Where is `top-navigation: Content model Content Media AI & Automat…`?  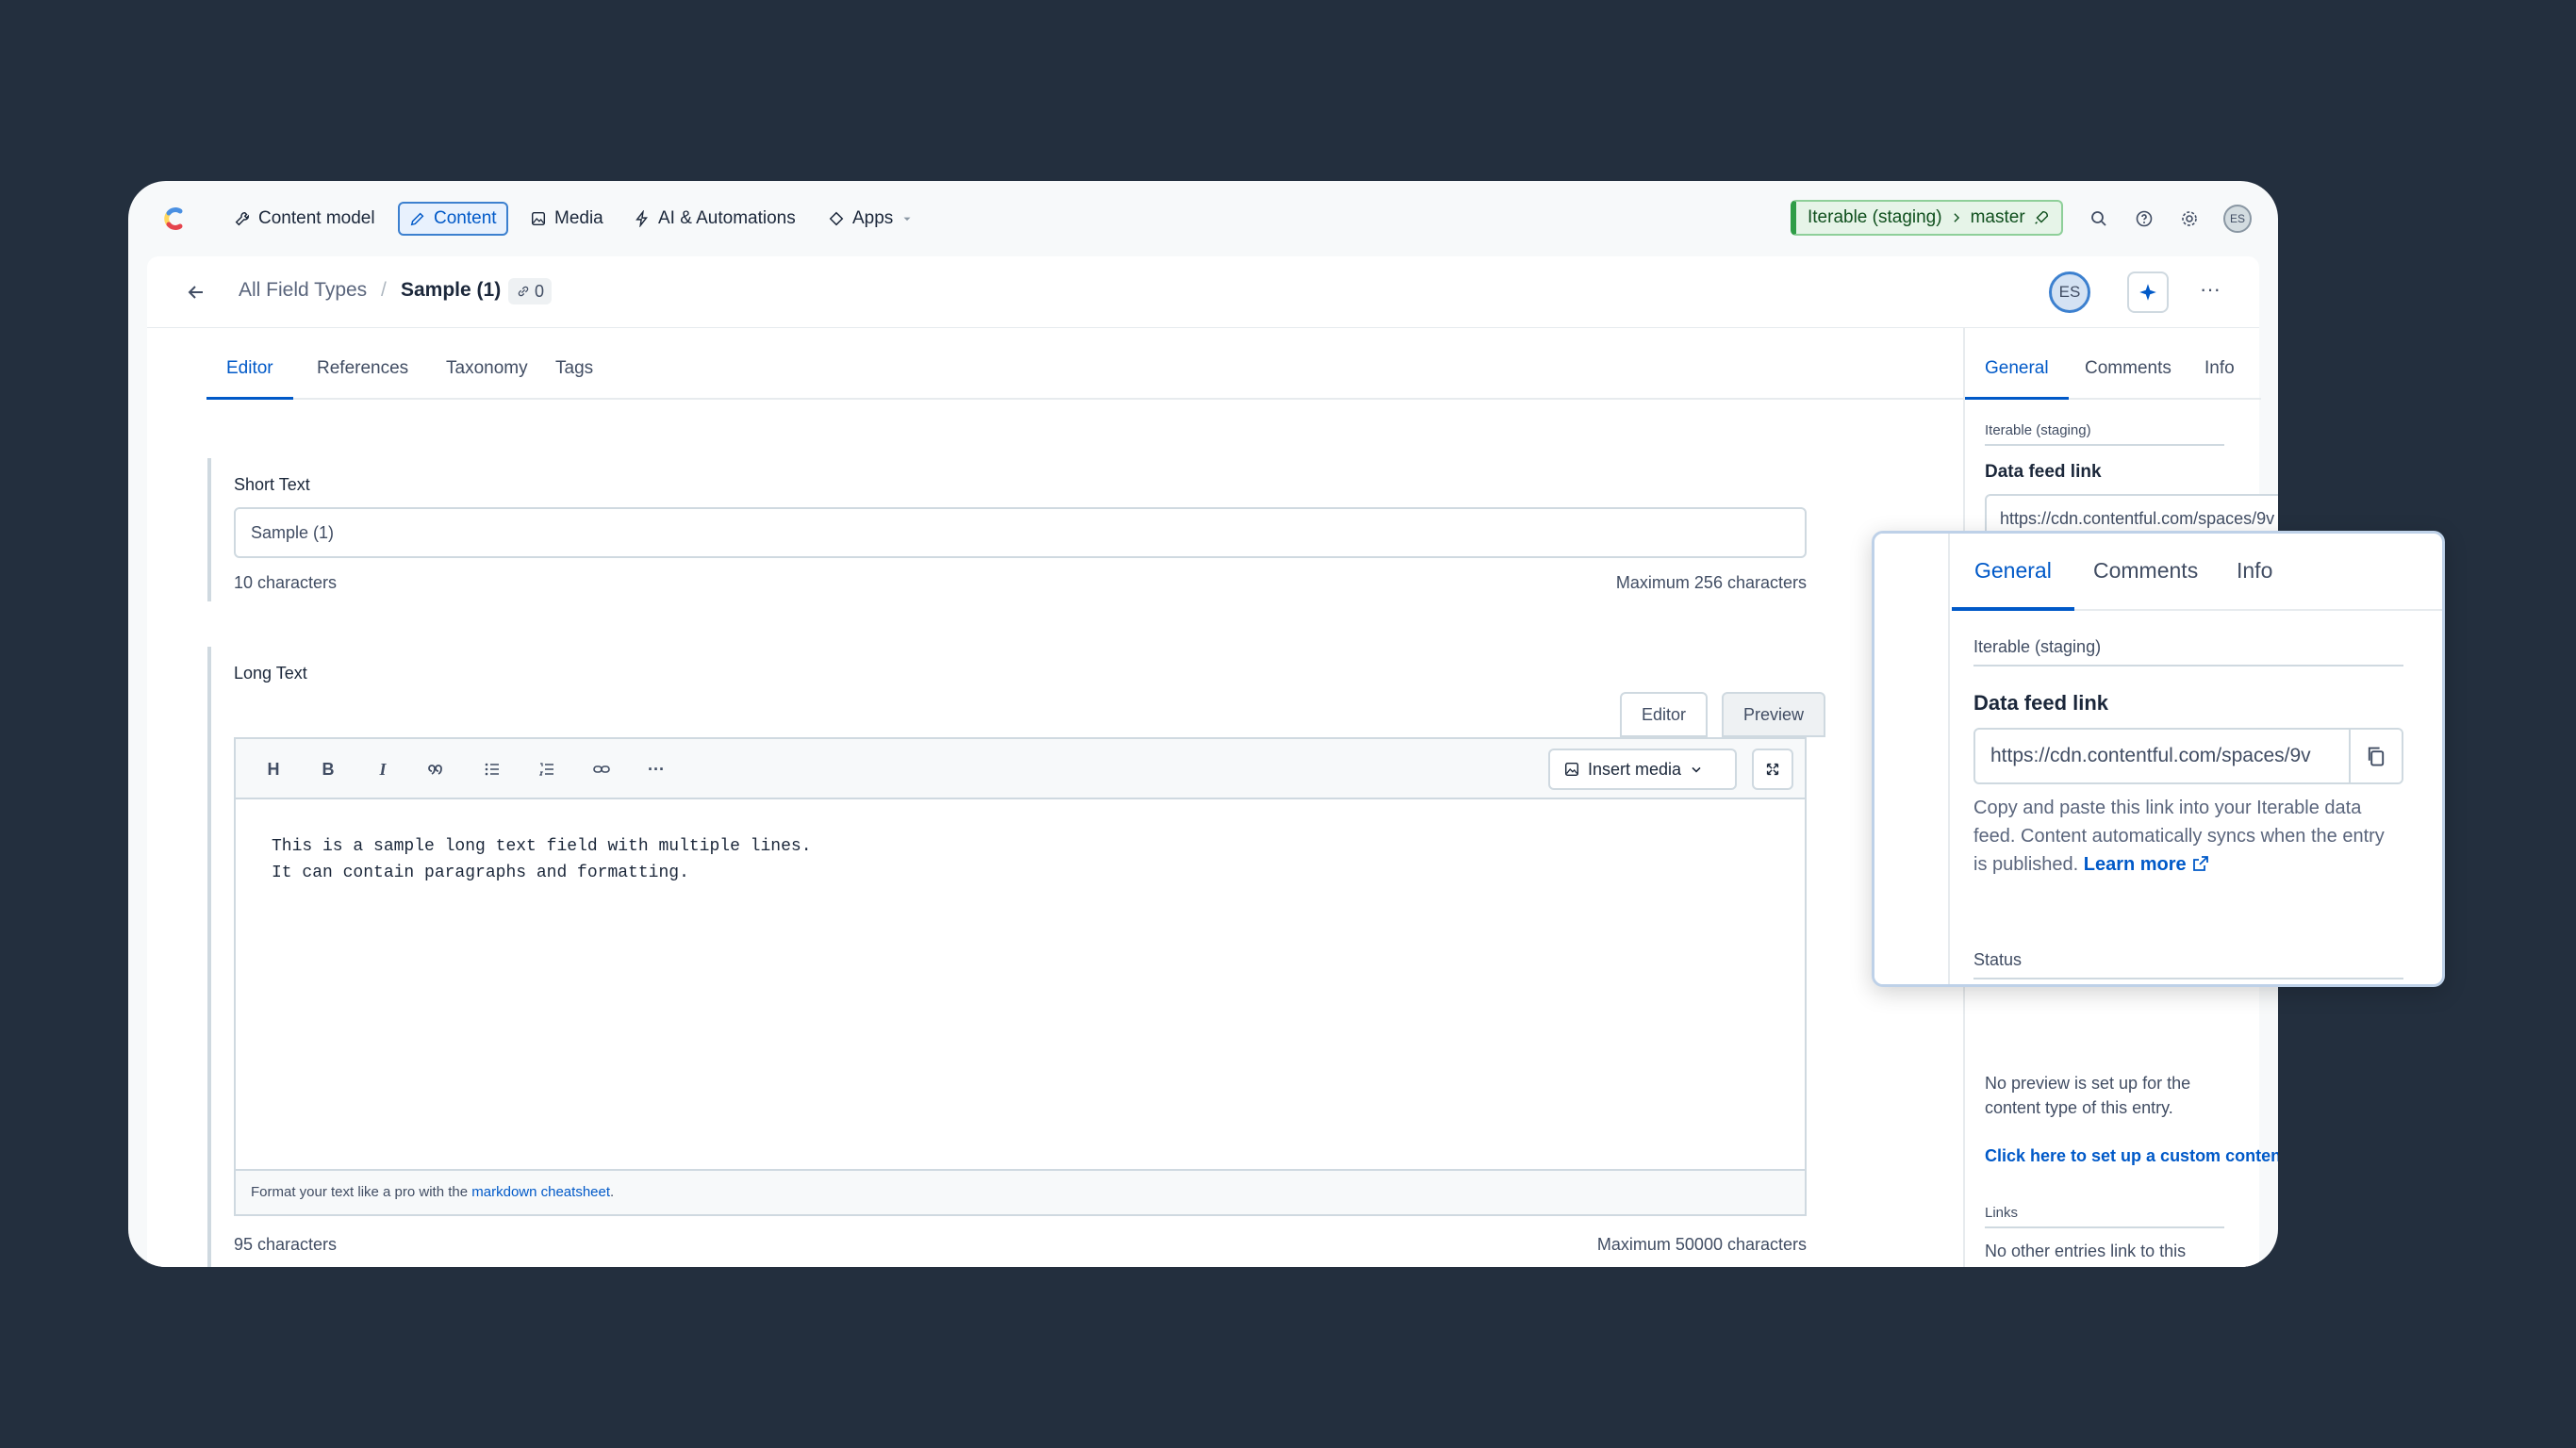 top-navigation: Content model Content Media AI & Automat… is located at coordinates (1203, 218).